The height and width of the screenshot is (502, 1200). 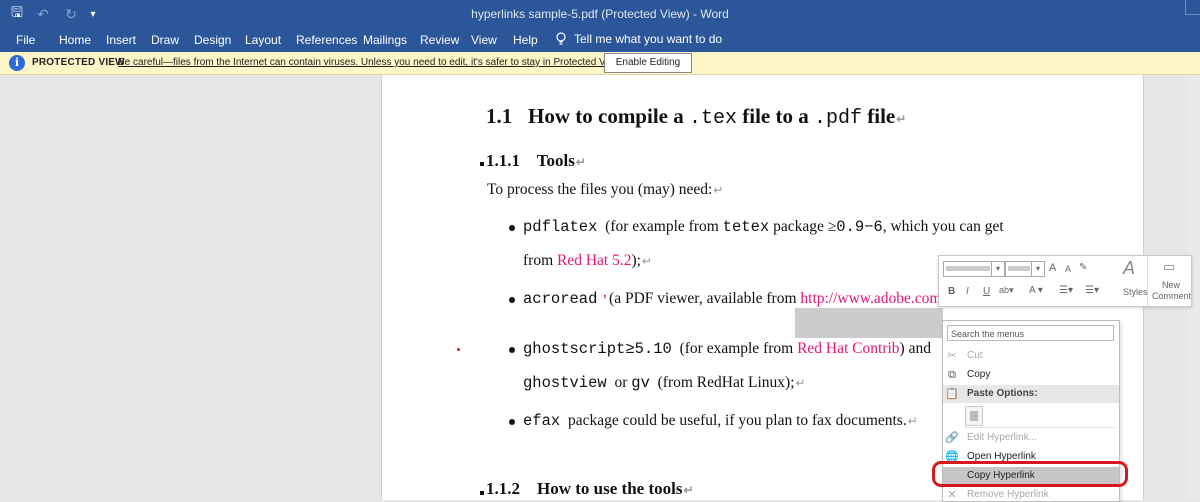 I want to click on code-text: acroread, so click(x=560, y=299).